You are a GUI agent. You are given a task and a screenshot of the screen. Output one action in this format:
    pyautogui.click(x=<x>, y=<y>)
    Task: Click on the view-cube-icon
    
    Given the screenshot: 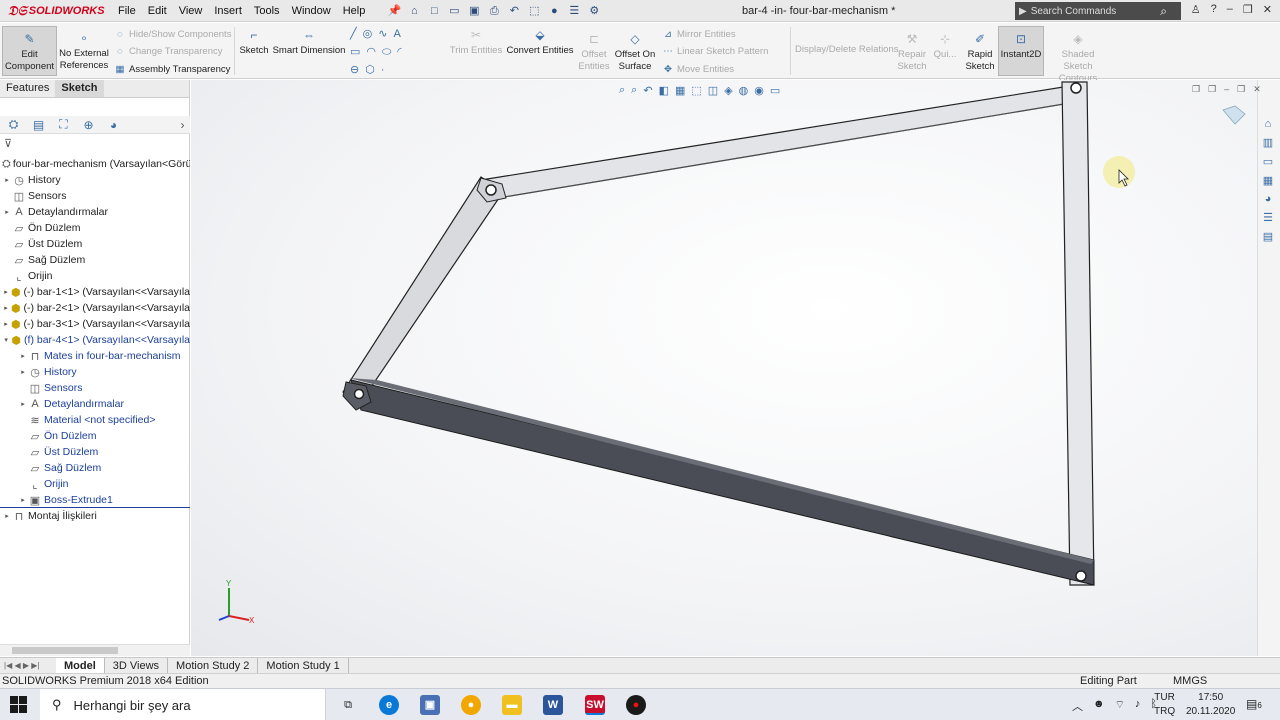 What is the action you would take?
    pyautogui.click(x=1234, y=115)
    